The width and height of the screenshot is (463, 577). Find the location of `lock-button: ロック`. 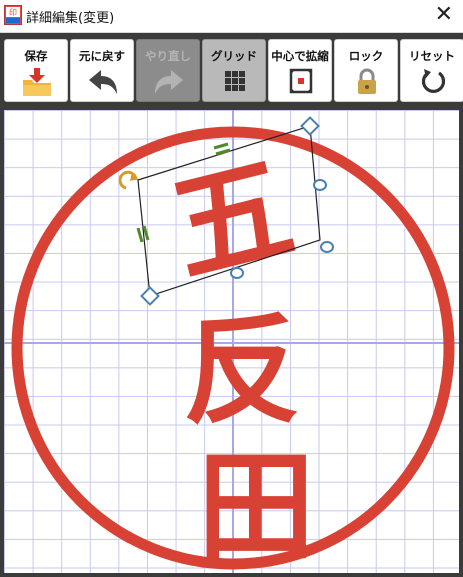

lock-button: ロック is located at coordinates (366, 70).